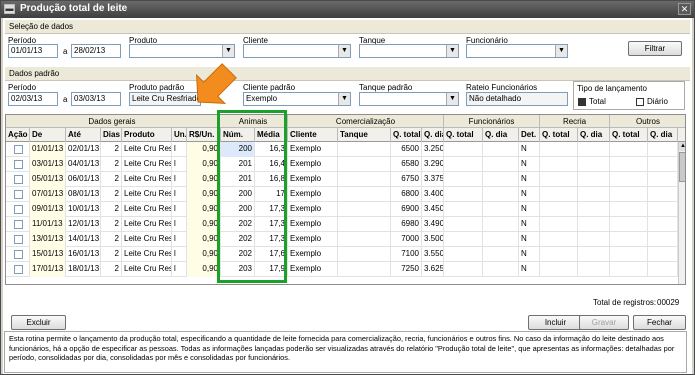 The width and height of the screenshot is (695, 375). Describe the element at coordinates (433, 209) in the screenshot. I see `cell-q-dia: 3.450,00` at that location.